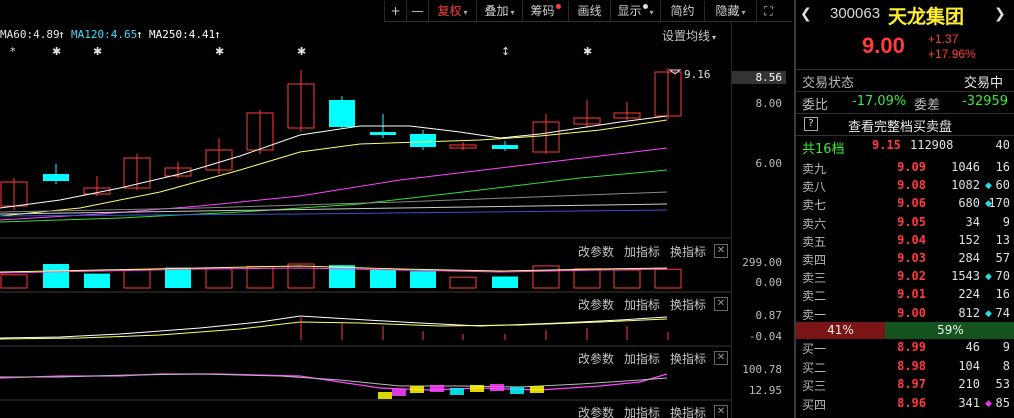  Describe the element at coordinates (596, 251) in the screenshot. I see `vol-change-params-button: 改参数` at that location.